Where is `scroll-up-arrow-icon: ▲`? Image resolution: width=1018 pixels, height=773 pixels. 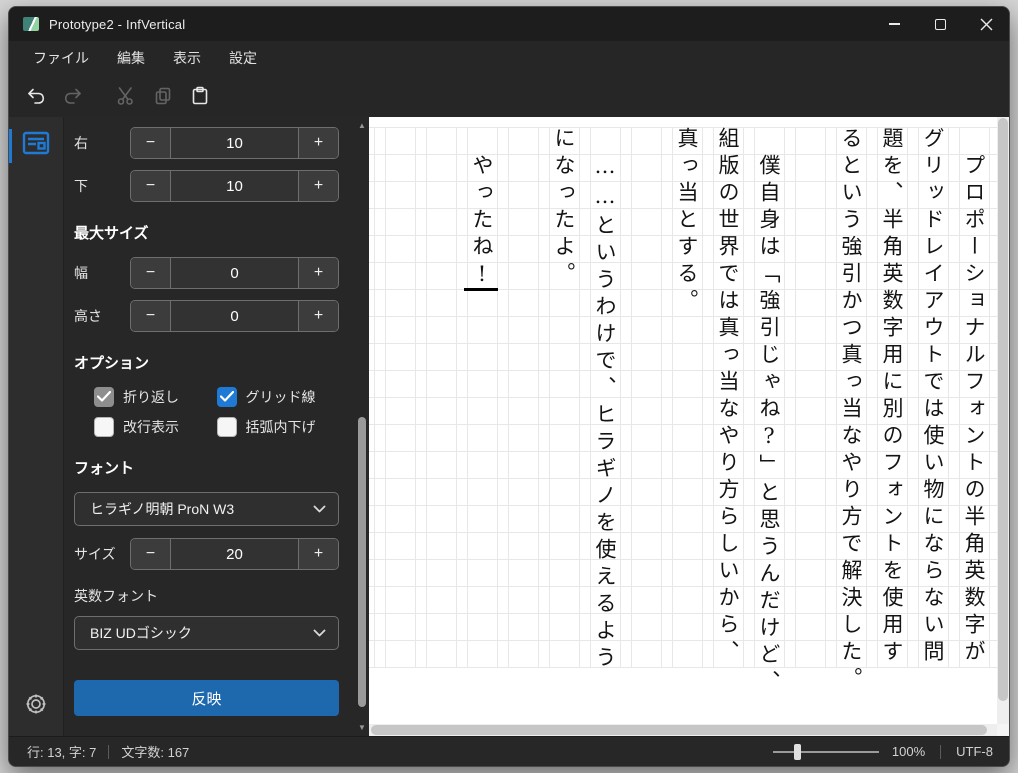
scroll-up-arrow-icon: ▲ is located at coordinates (362, 125).